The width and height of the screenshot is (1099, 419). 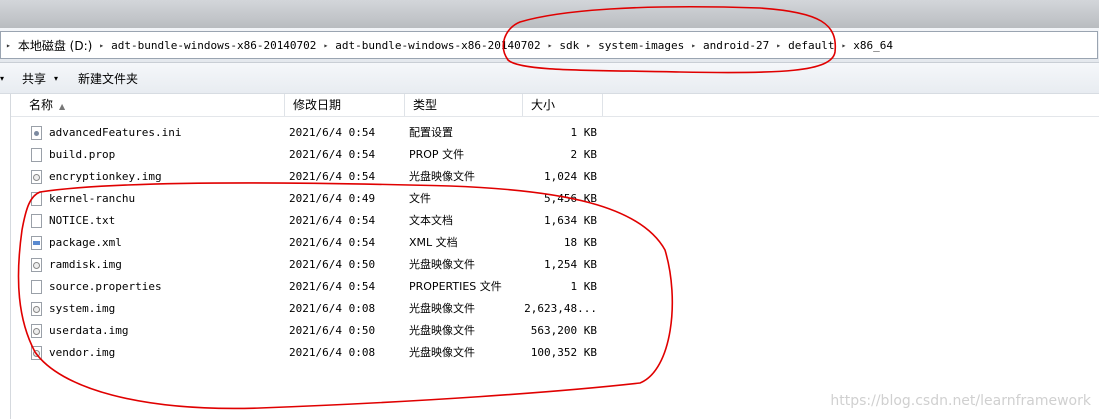 What do you see at coordinates (420, 198) in the screenshot?
I see `file-type: 文件` at bounding box center [420, 198].